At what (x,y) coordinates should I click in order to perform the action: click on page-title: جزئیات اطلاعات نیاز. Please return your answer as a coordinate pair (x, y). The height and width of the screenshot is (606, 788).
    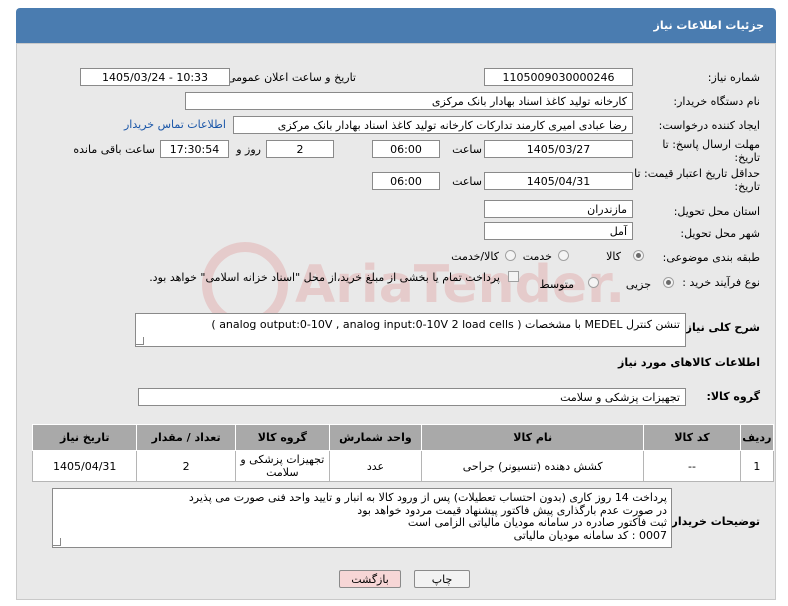
    Looking at the image, I should click on (709, 25).